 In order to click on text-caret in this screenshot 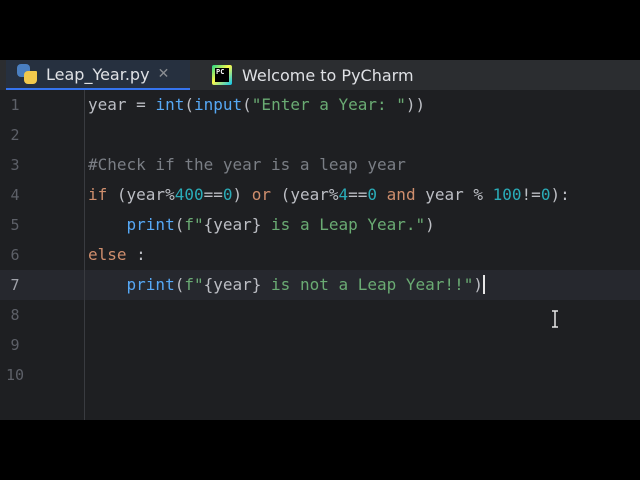, I will do `click(483, 284)`.